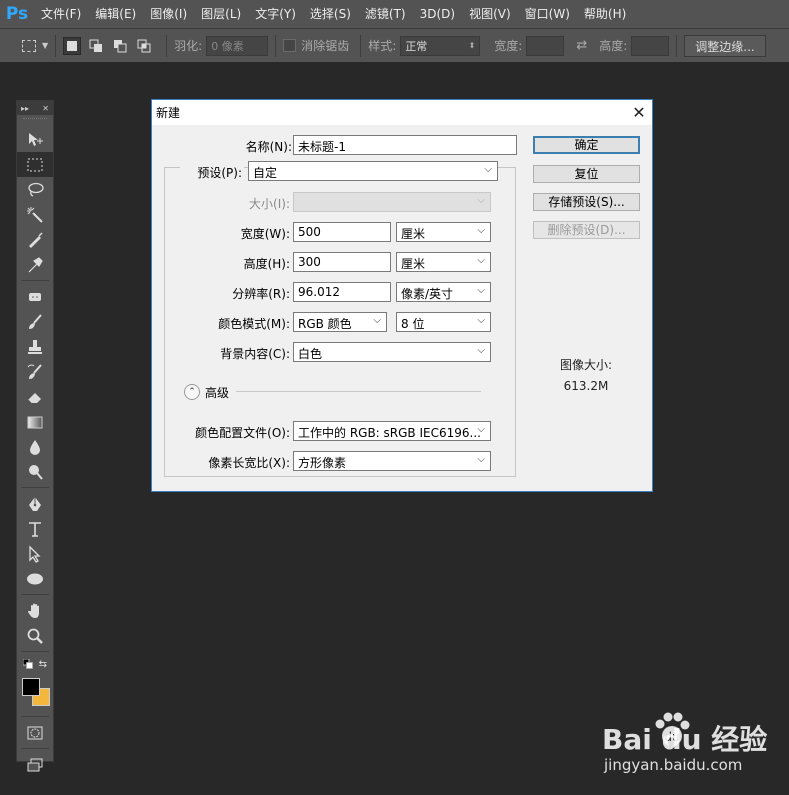 The height and width of the screenshot is (795, 789). I want to click on zoom-tool, so click(35, 635).